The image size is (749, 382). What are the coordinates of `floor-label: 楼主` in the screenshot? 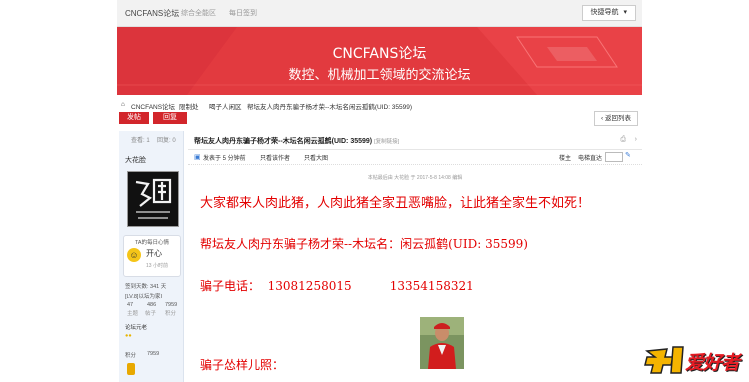 It's located at (565, 159).